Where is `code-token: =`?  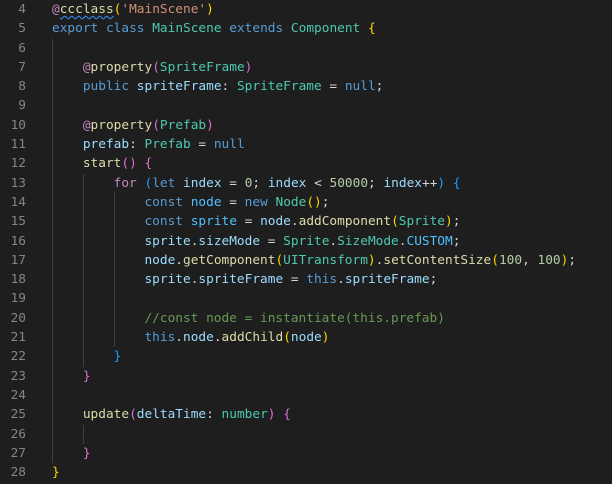 code-token: = is located at coordinates (333, 87).